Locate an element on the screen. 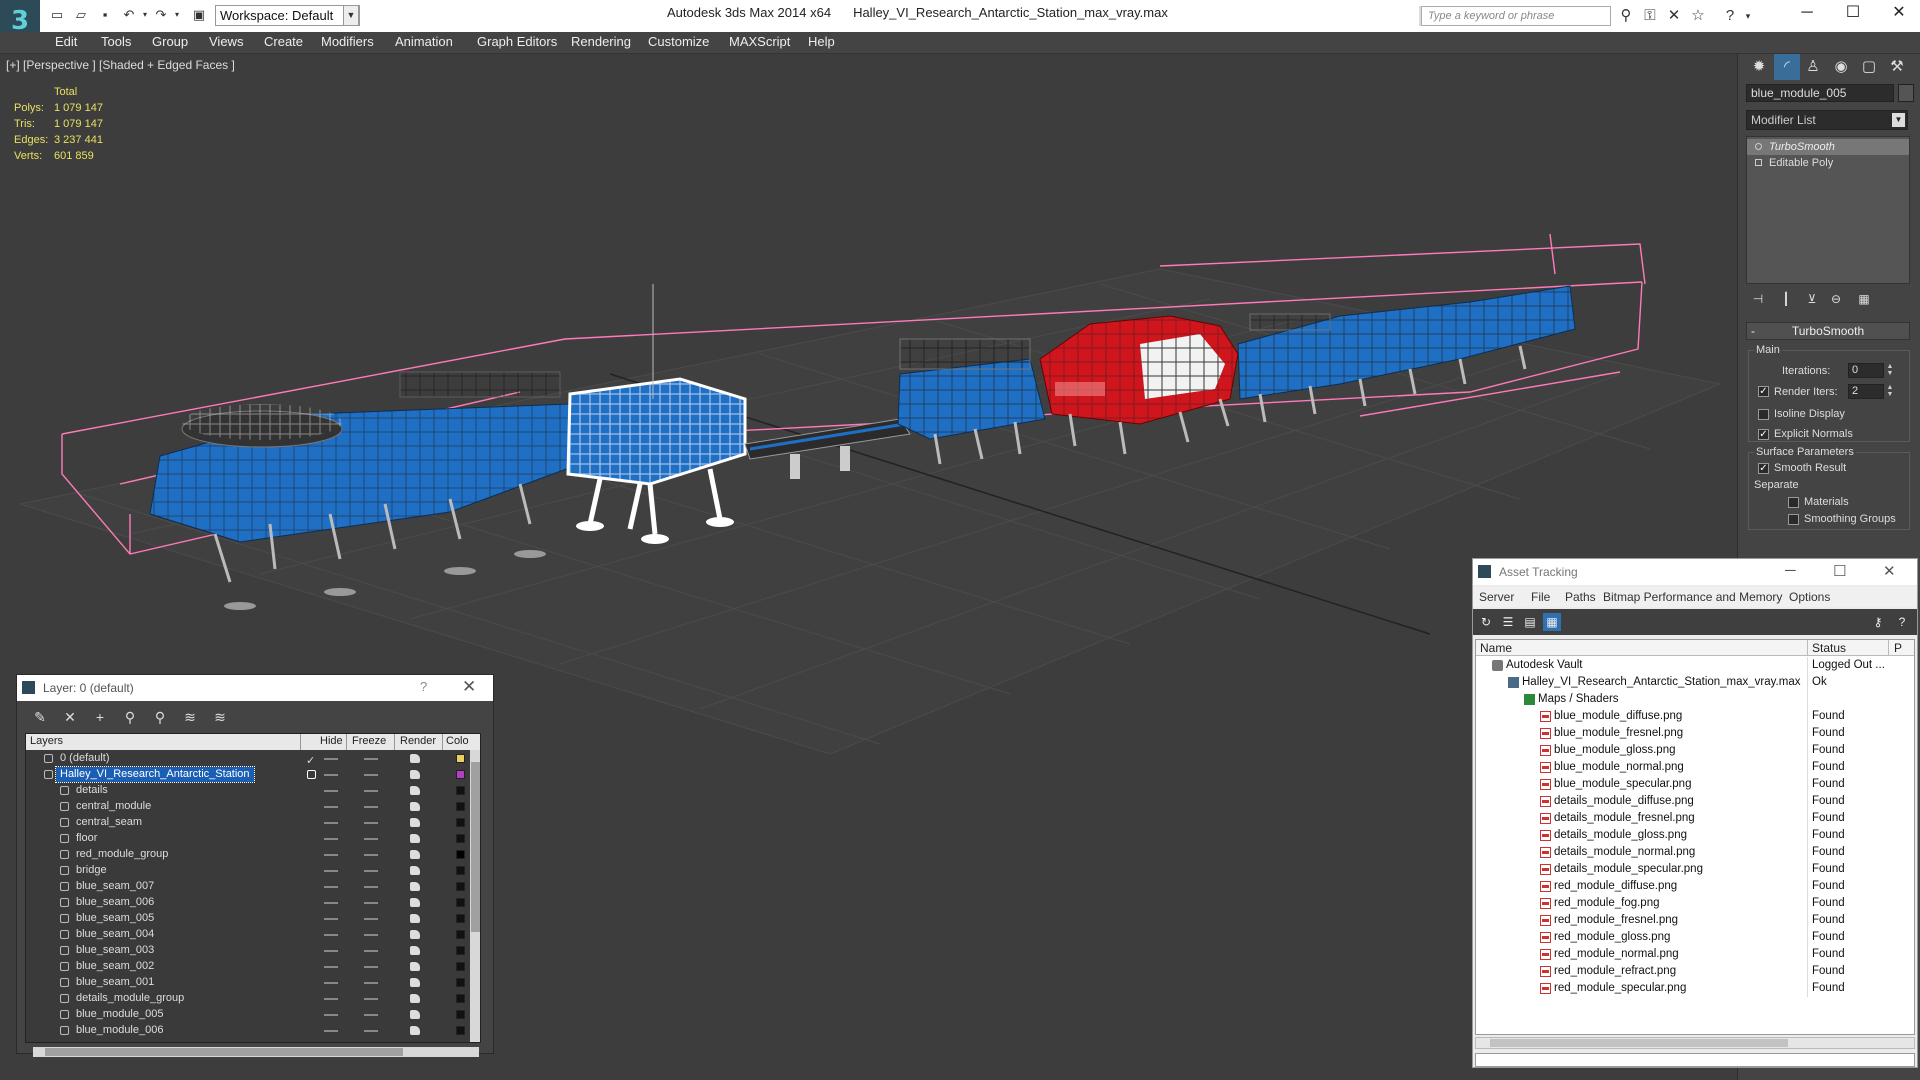 The width and height of the screenshot is (1920, 1080). layer-row: details is located at coordinates (246, 791).